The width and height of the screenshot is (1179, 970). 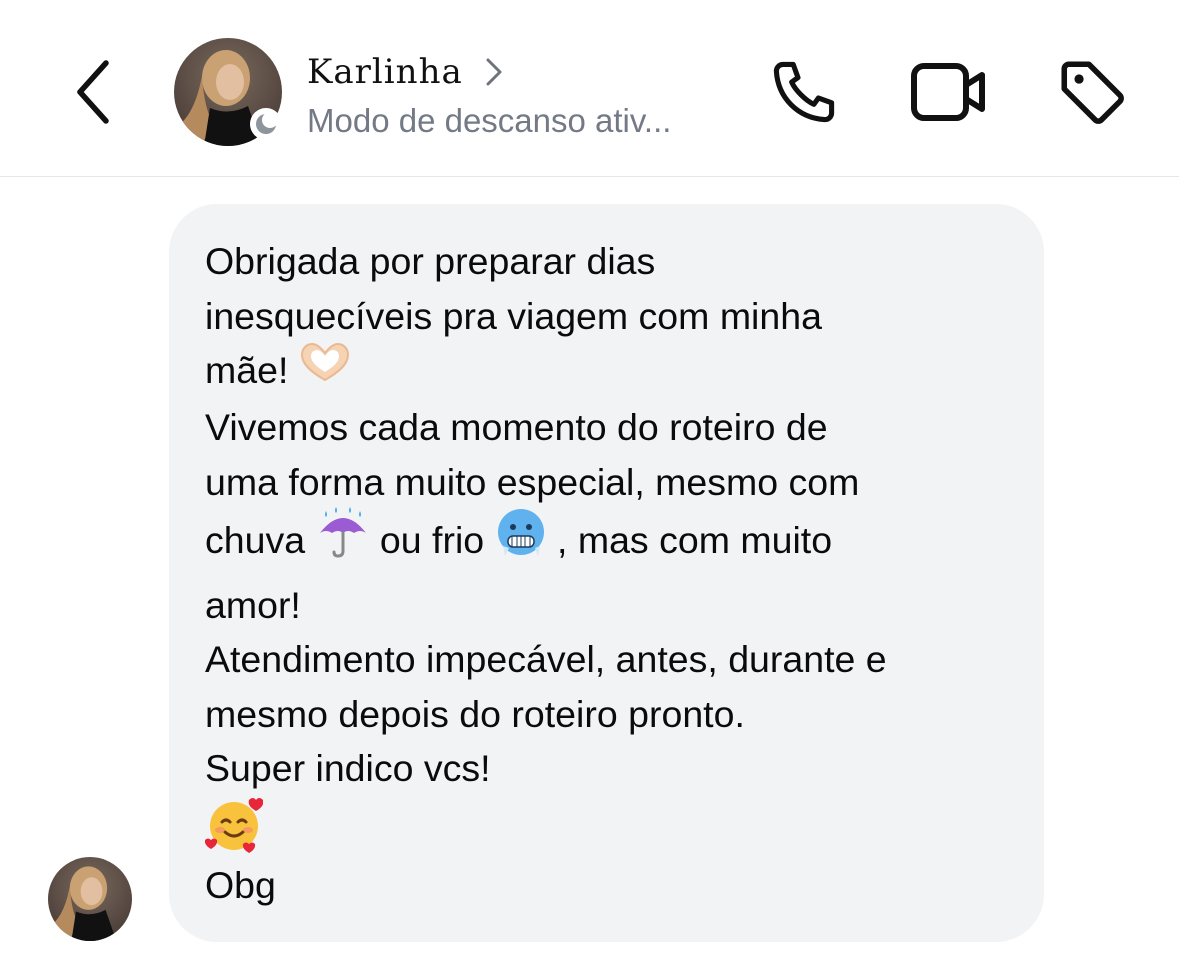 I want to click on phone-icon, so click(x=804, y=92).